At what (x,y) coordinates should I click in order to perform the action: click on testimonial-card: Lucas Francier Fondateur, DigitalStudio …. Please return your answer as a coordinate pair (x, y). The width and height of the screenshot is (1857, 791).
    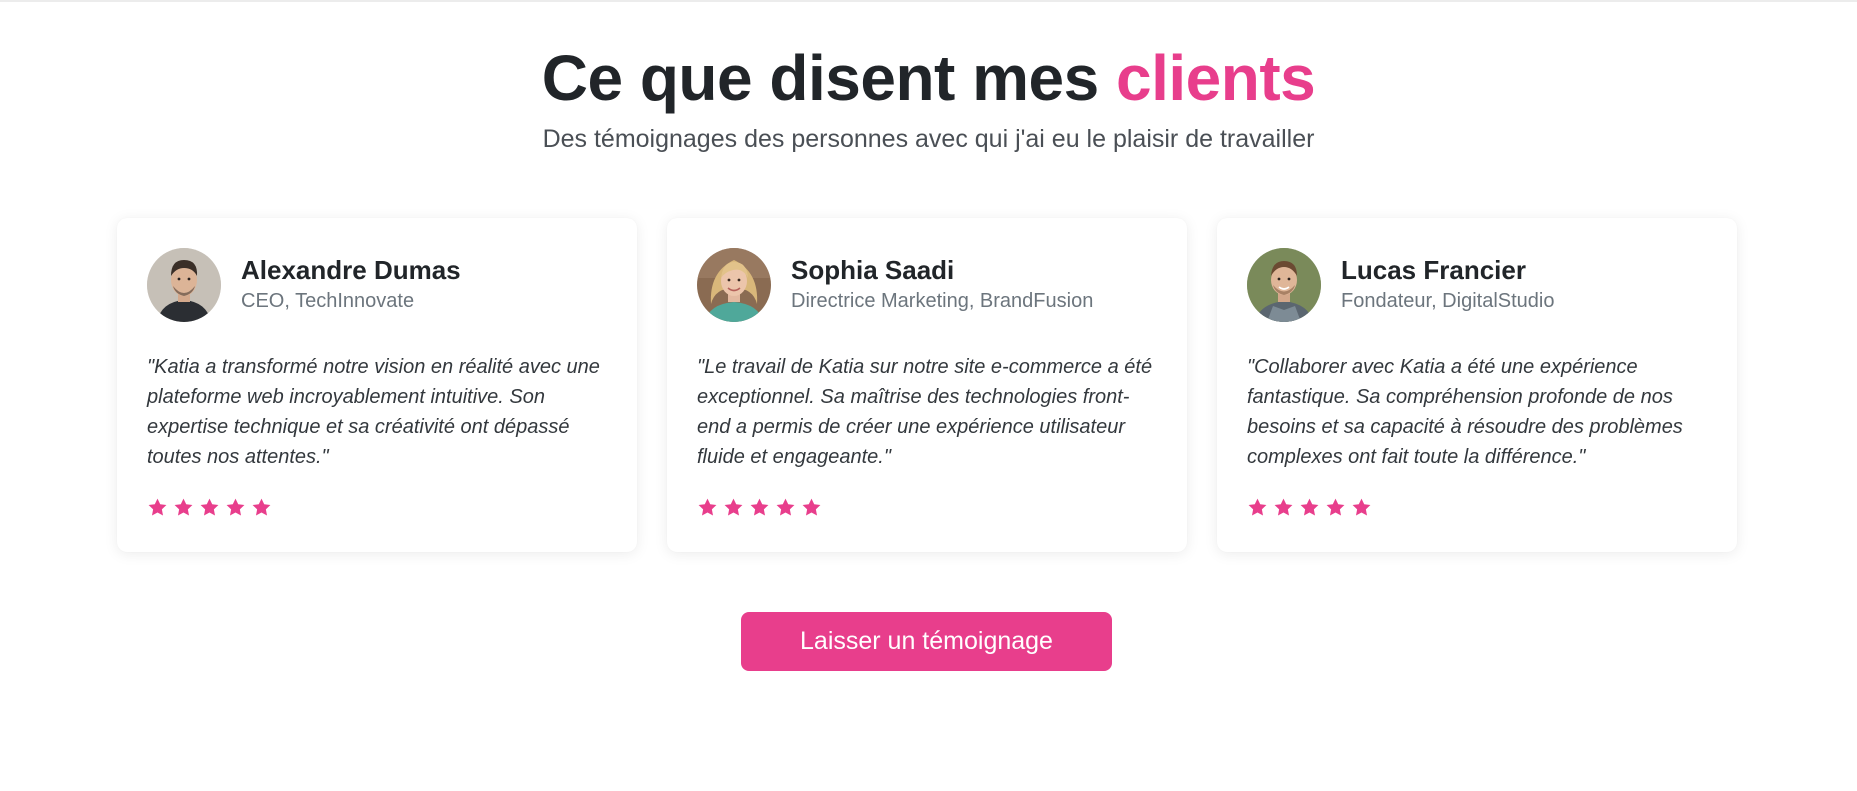
    Looking at the image, I should click on (1477, 385).